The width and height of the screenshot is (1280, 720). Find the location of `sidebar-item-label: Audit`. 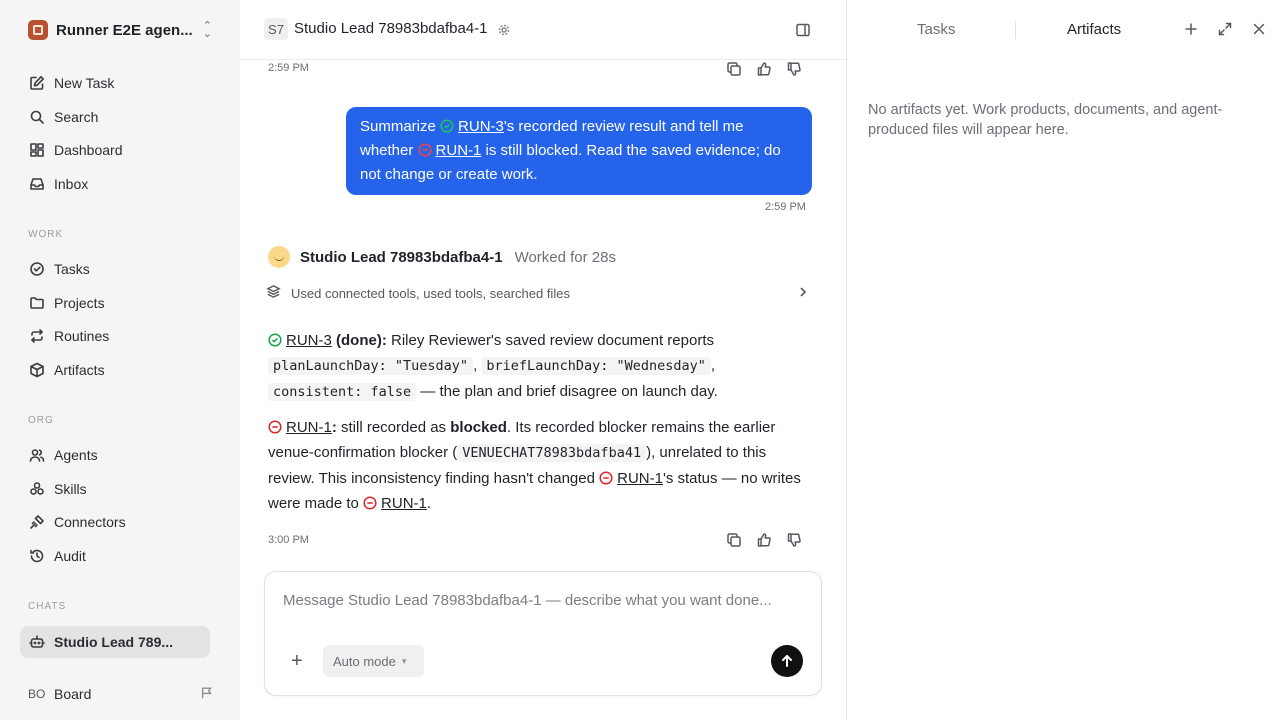

sidebar-item-label: Audit is located at coordinates (70, 556).